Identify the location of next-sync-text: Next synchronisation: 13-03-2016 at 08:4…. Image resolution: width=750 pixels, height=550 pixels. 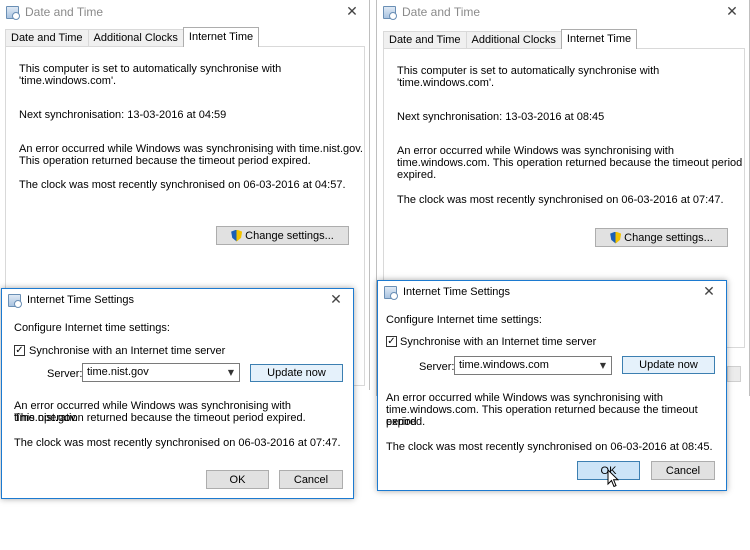
(501, 117).